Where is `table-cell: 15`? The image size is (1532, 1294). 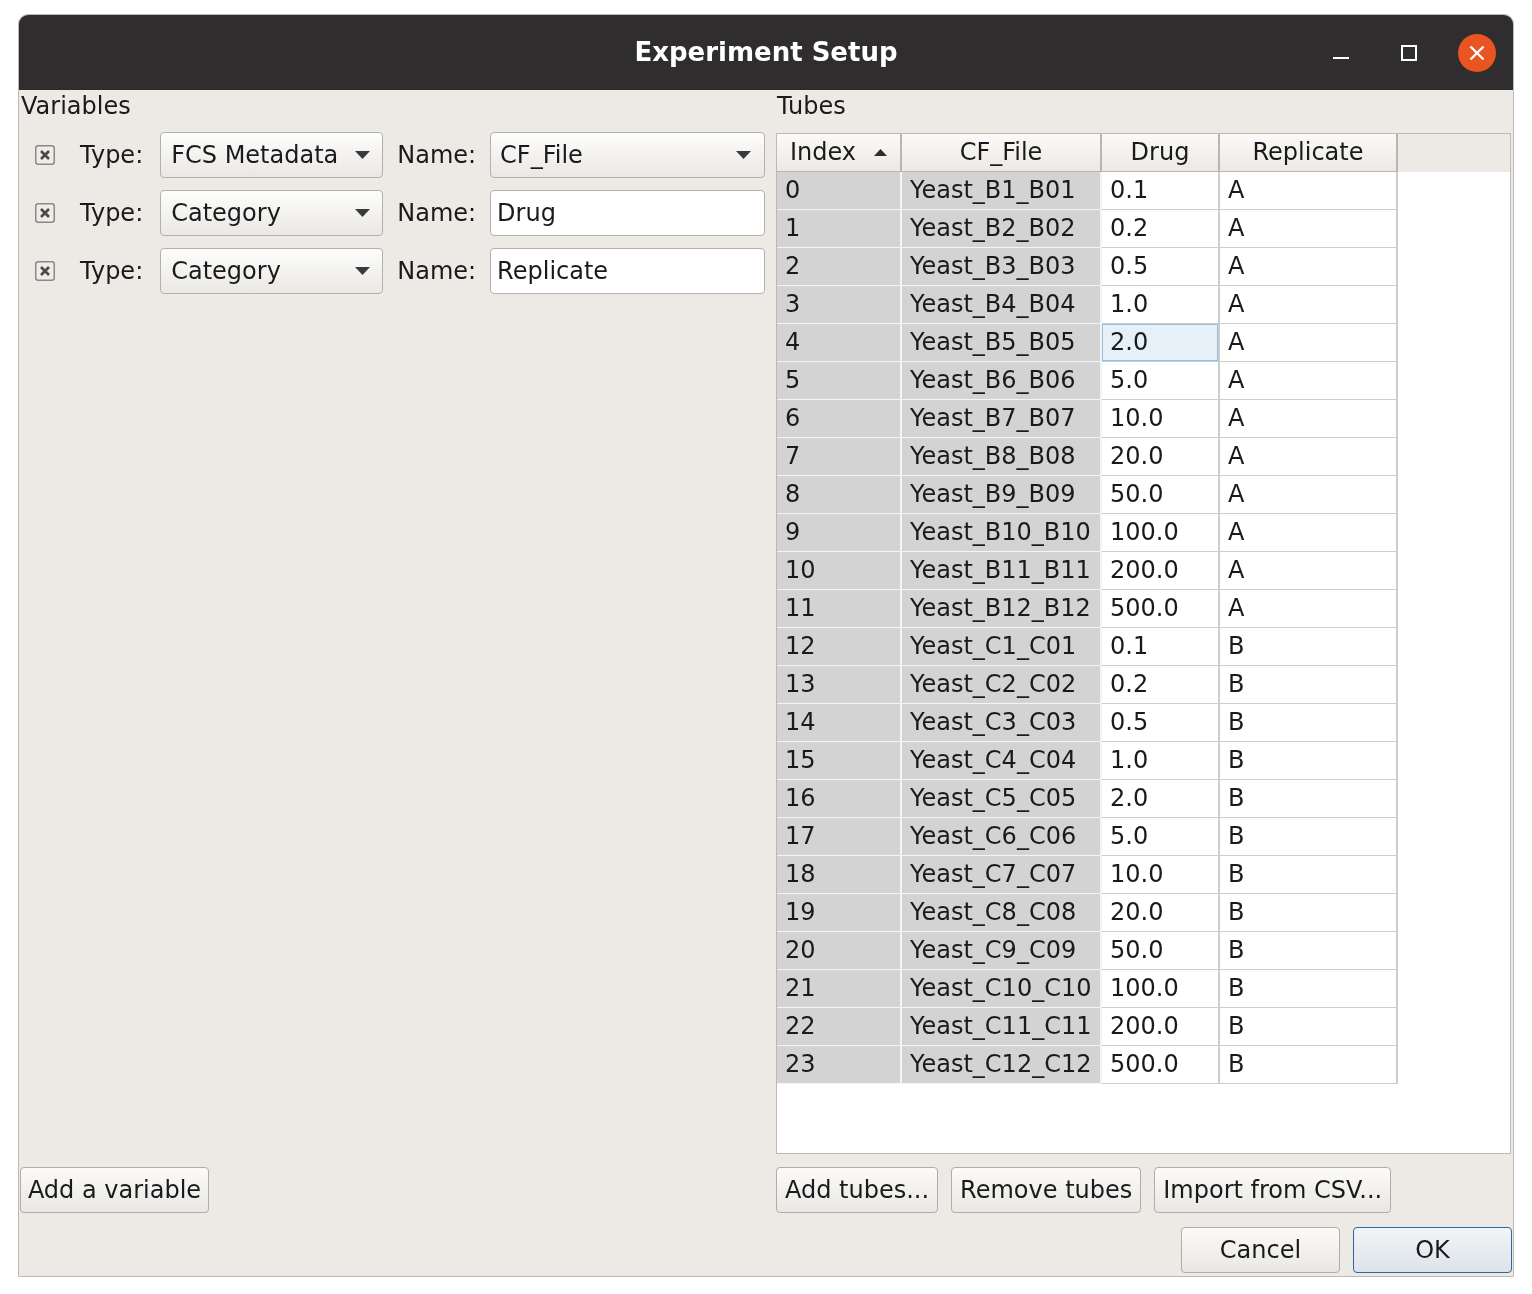 table-cell: 15 is located at coordinates (839, 760).